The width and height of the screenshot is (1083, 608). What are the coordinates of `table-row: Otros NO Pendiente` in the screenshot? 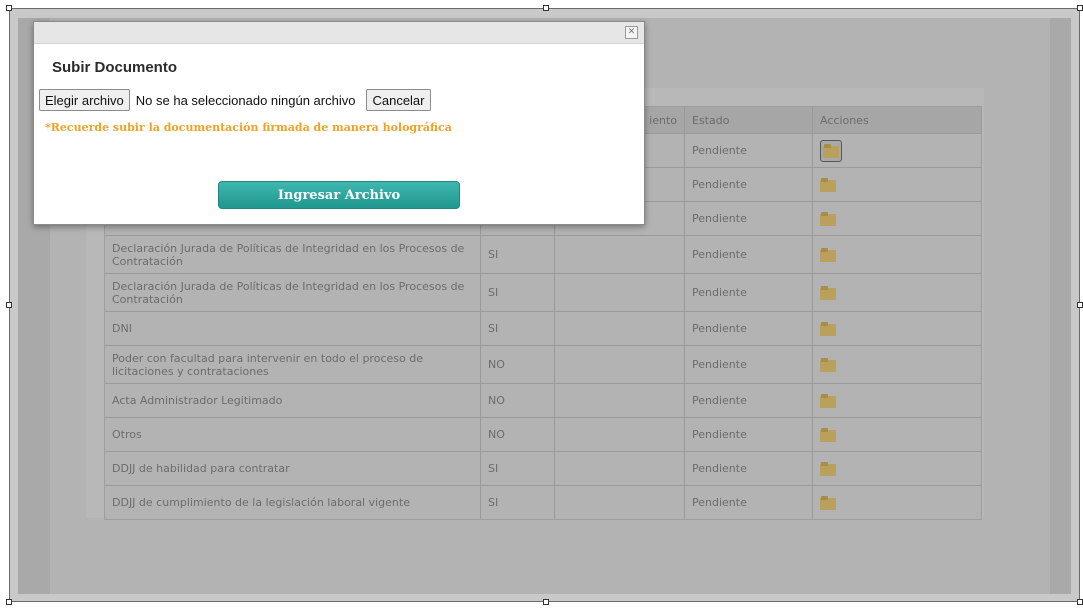 It's located at (543, 435).